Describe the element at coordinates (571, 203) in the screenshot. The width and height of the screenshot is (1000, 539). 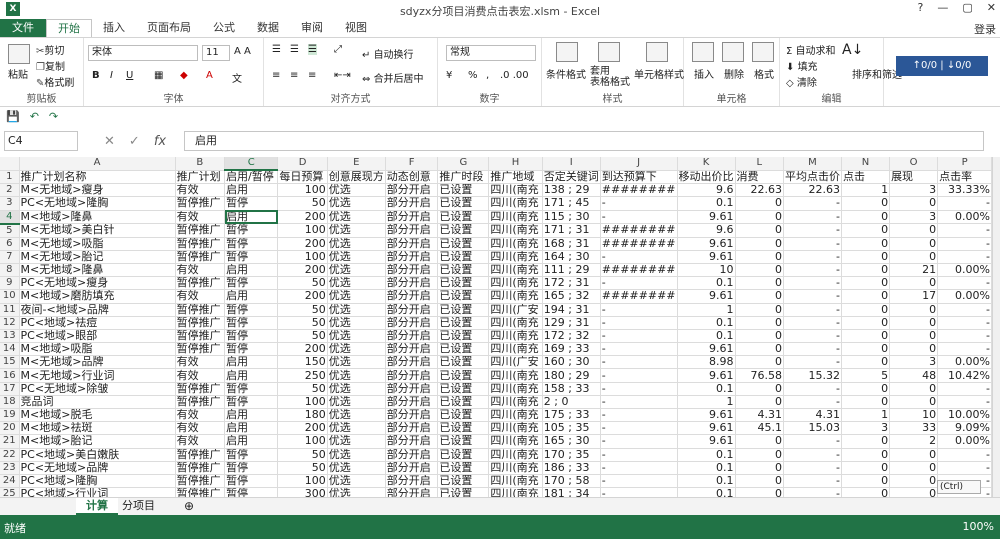
I see `cell: 171 ; 45` at that location.